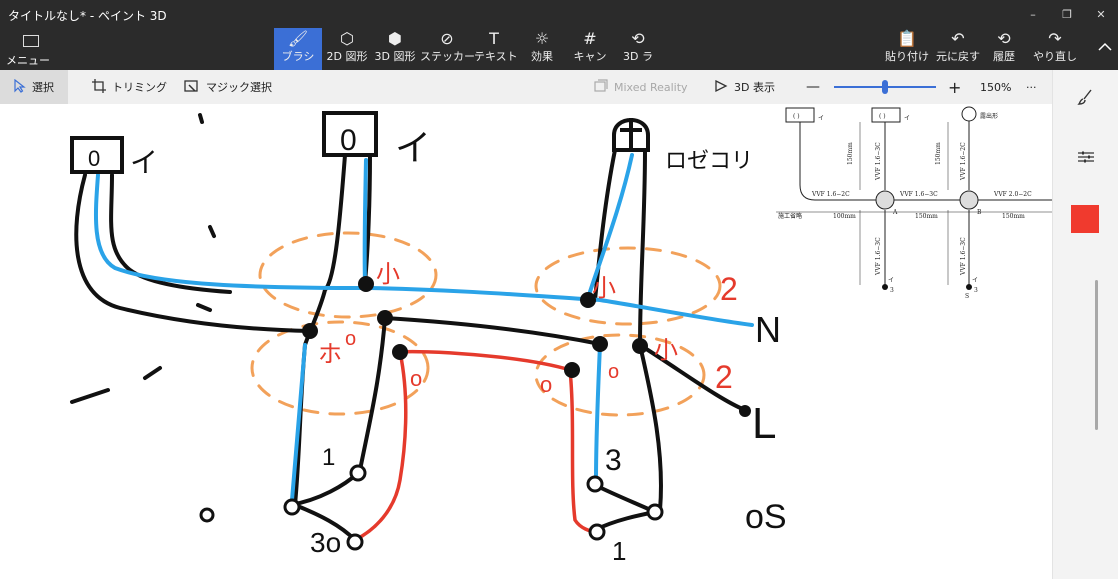 The image size is (1118, 579). Describe the element at coordinates (416, 378) in the screenshot. I see `label-o-1: o` at that location.